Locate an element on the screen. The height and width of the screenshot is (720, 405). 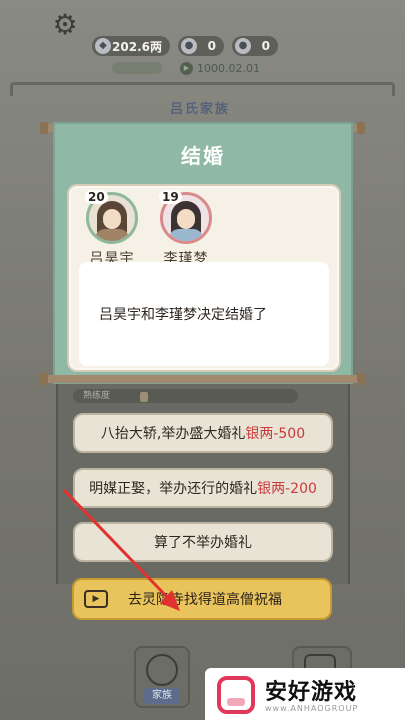
nav-family-label: 家族 is located at coordinates (162, 696).